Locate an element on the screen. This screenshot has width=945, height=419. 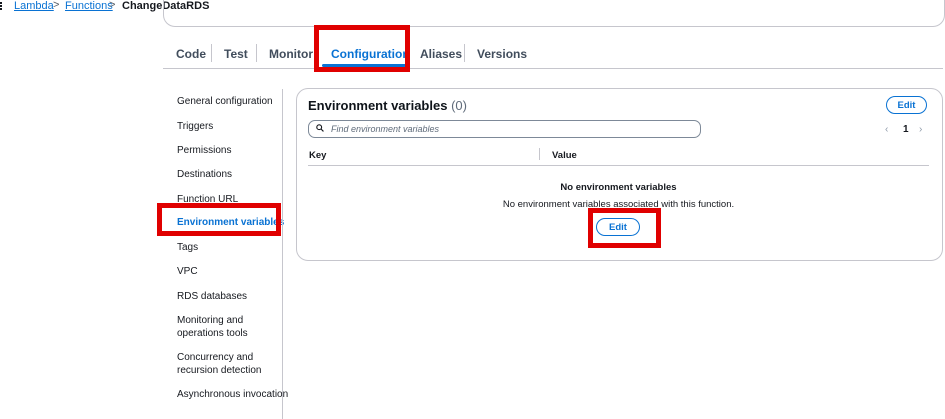
chevron-left-icon: ‹ is located at coordinates (886, 129).